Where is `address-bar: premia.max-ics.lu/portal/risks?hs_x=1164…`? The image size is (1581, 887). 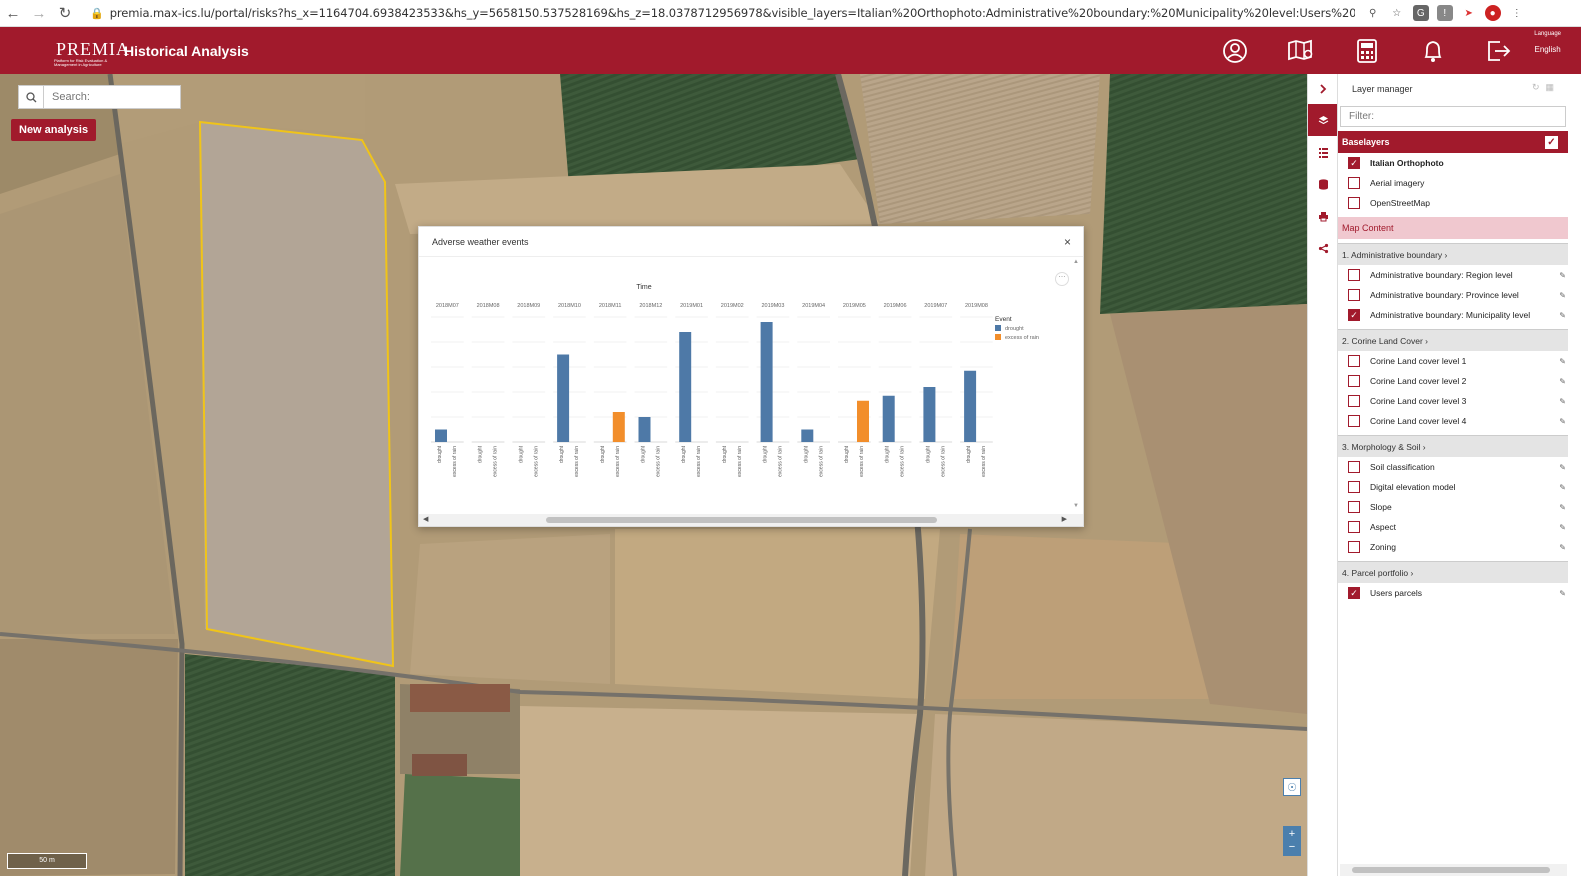
address-bar: premia.max-ics.lu/portal/risks?hs_x=1164… is located at coordinates (732, 13).